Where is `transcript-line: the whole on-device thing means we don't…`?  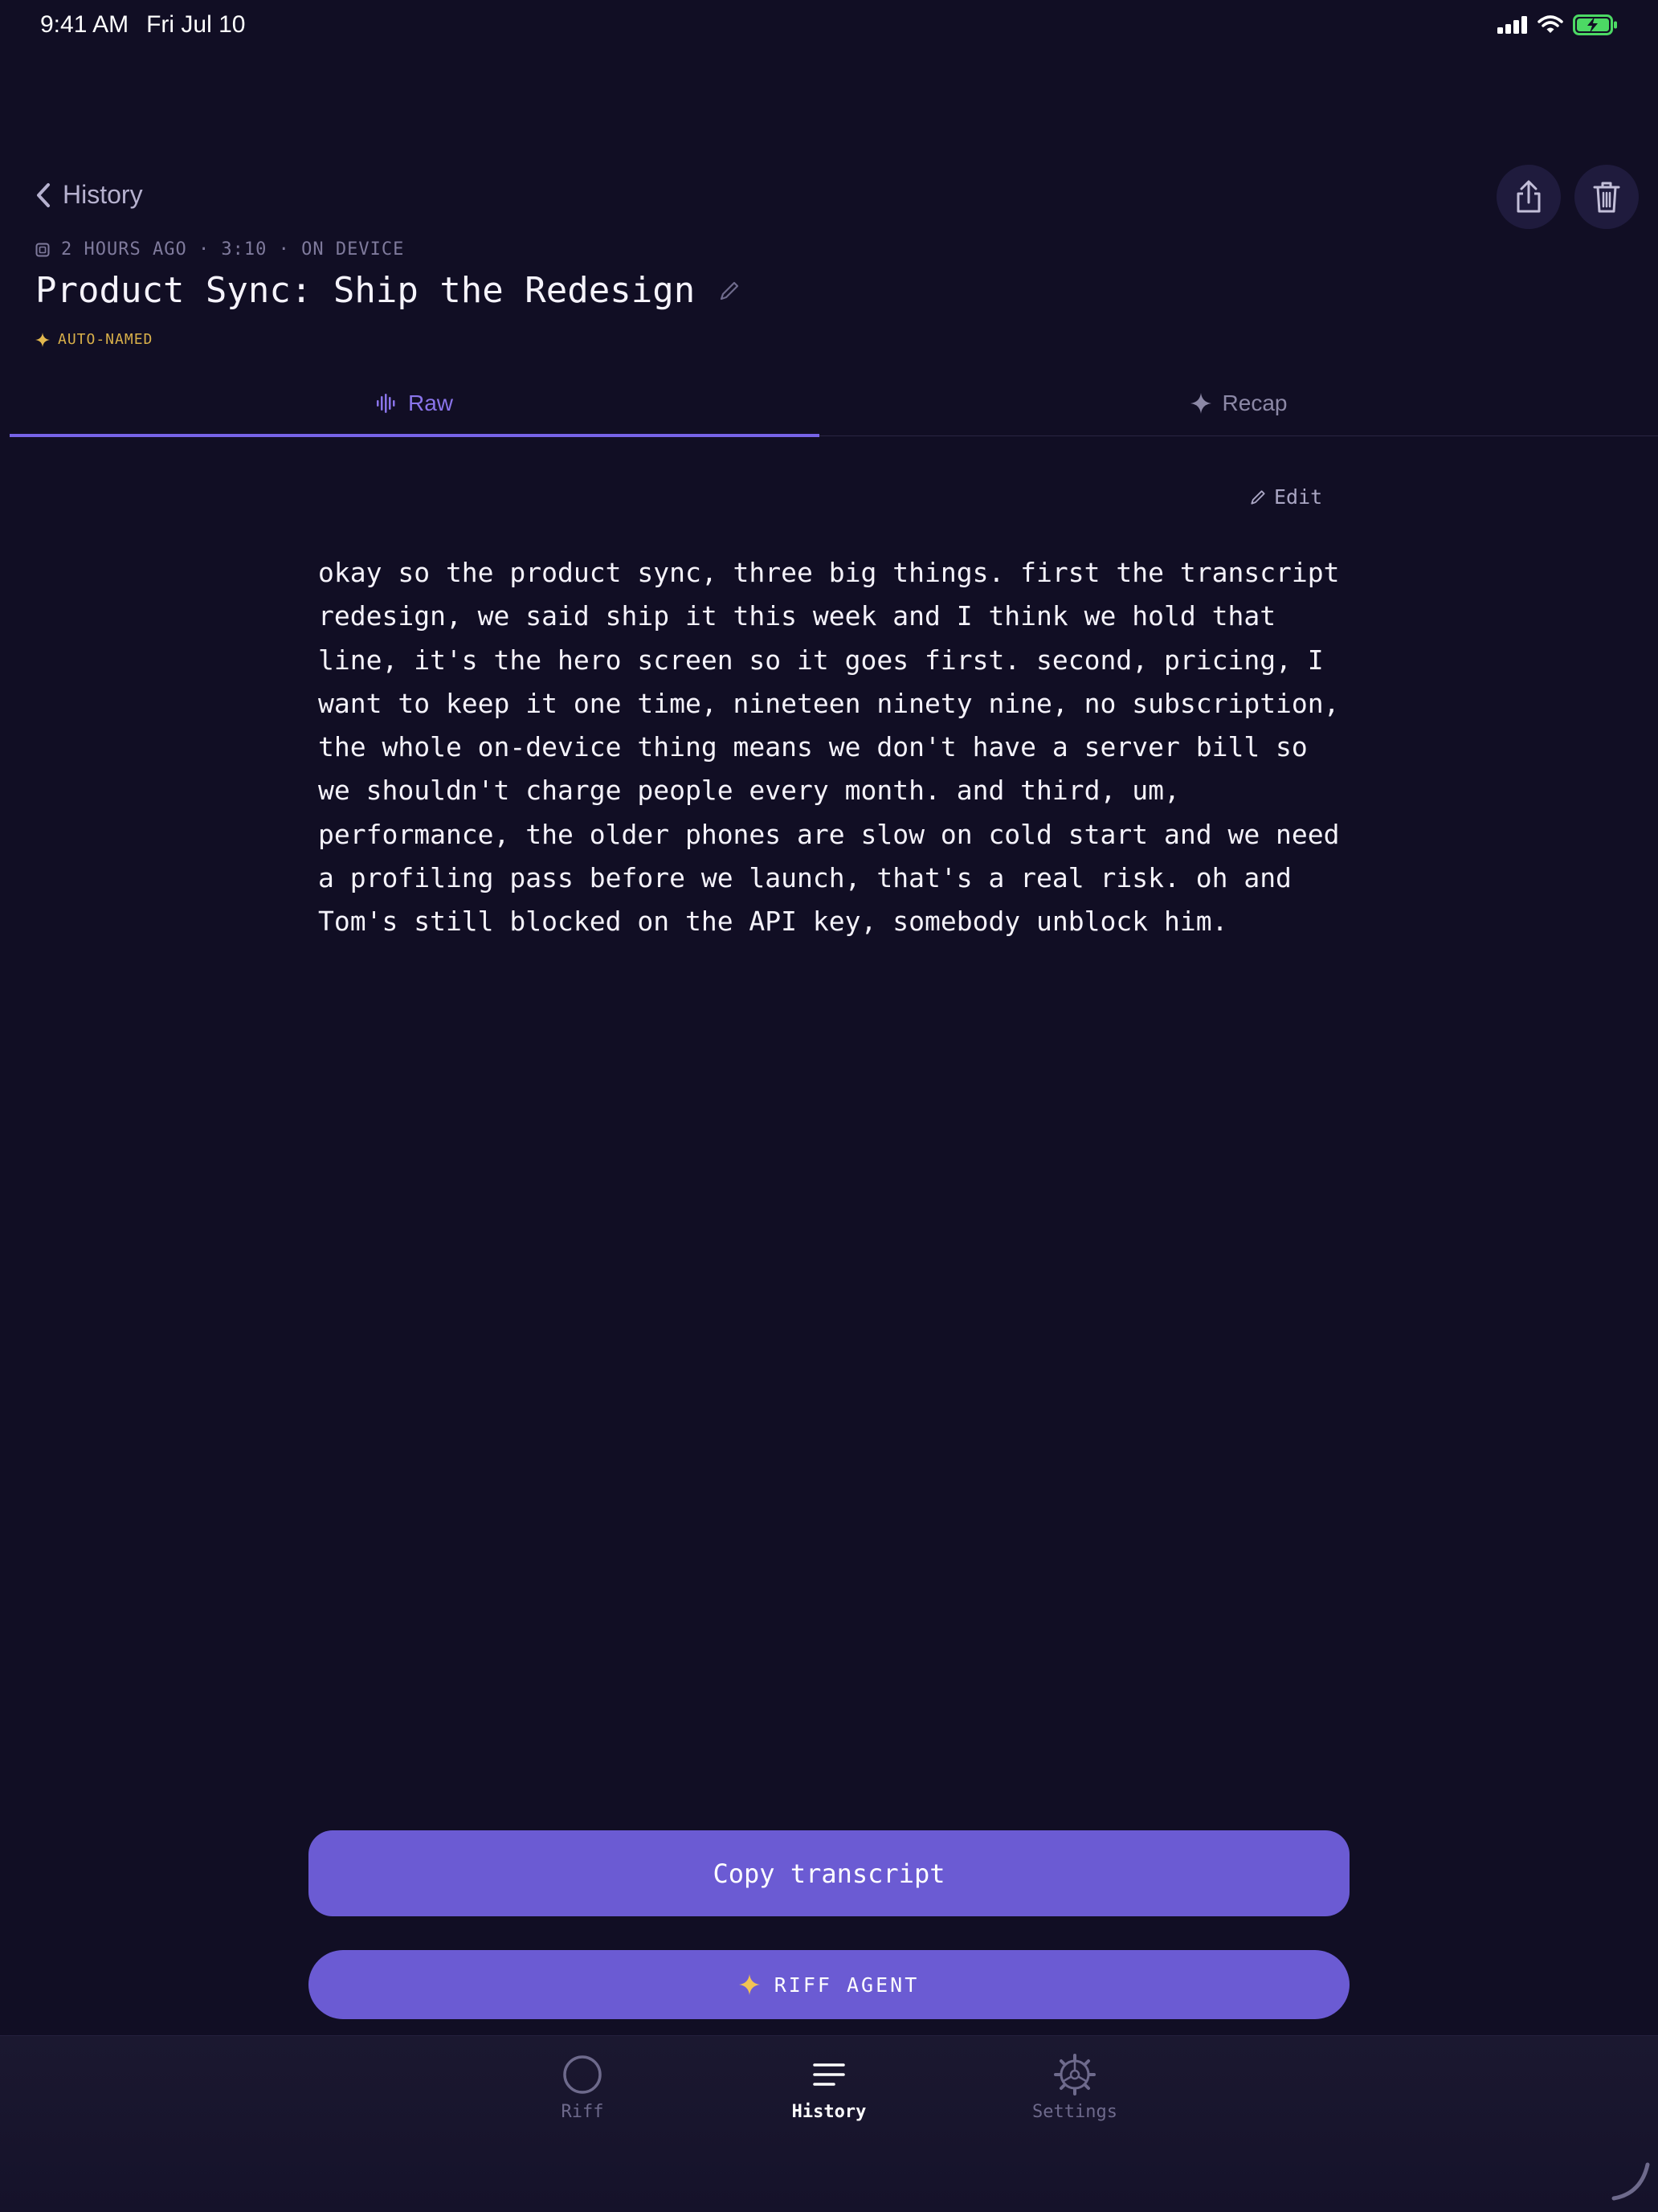
transcript-line: the whole on-device thing means we don't… is located at coordinates (813, 747).